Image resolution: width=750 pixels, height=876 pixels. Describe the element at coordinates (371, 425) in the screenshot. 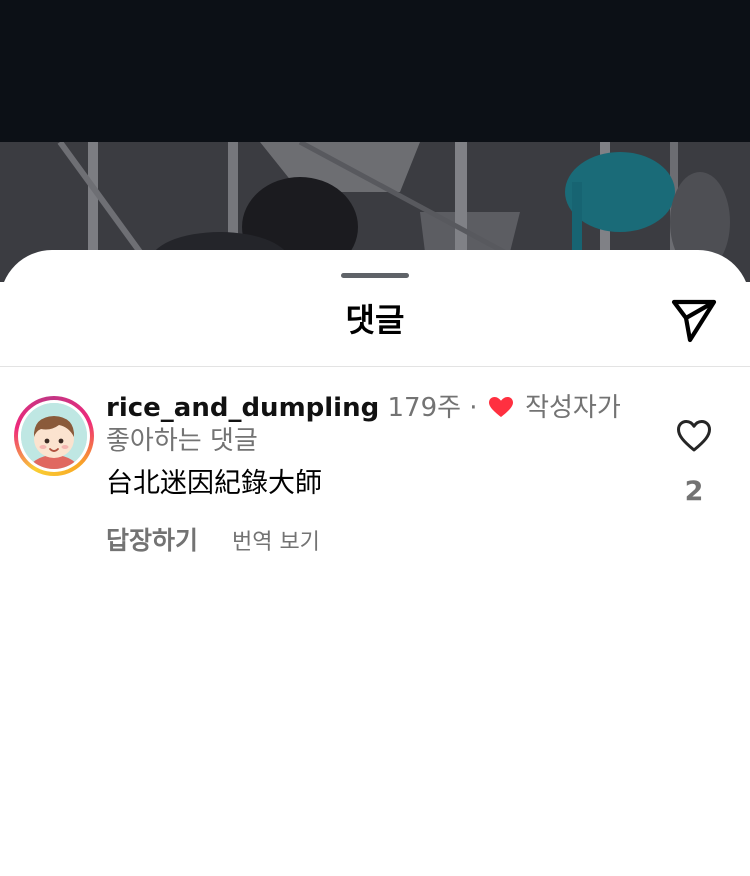

I see `comment-meta: rice_and_dumpling 179주 · 작성자가 좋아하는 댓글` at that location.